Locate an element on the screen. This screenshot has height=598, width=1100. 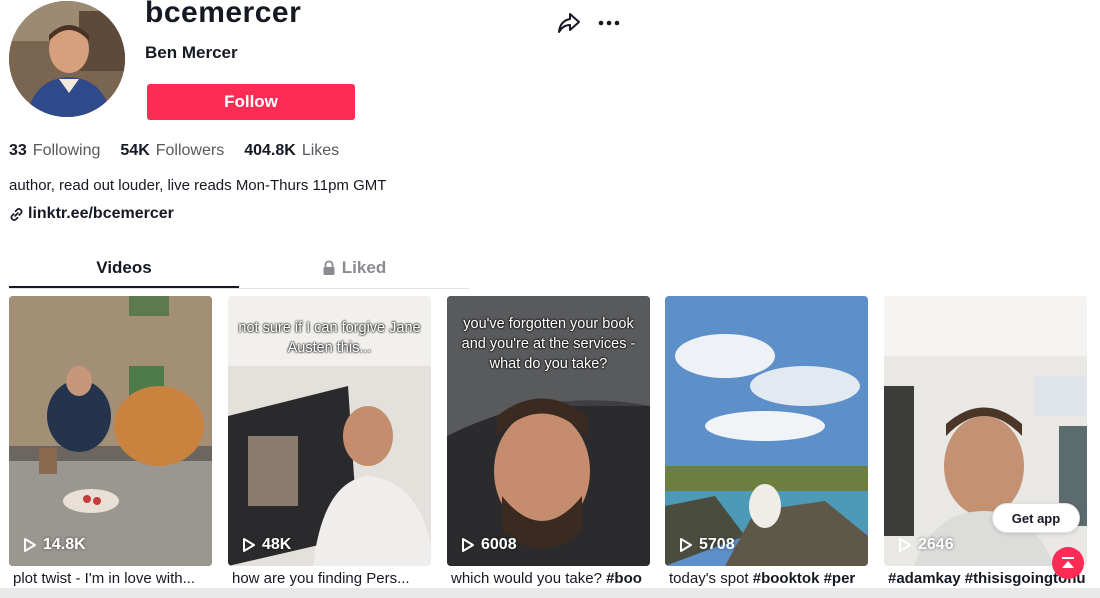
back-to-top-button is located at coordinates (1068, 563).